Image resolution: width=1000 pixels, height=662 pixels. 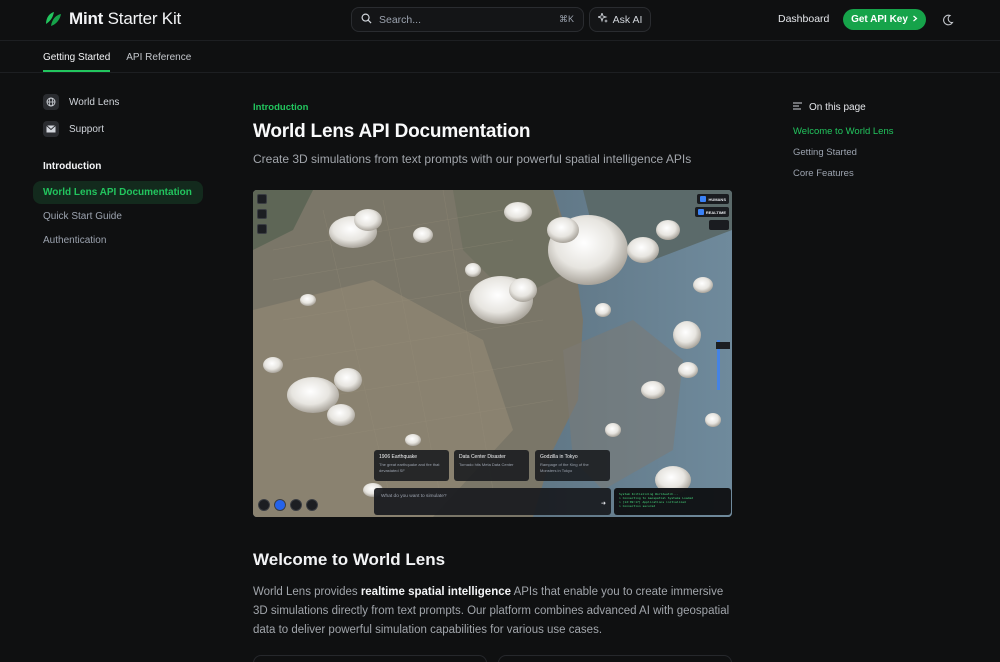 I want to click on top-tabs: Getting Started API Reference, so click(x=117, y=56).